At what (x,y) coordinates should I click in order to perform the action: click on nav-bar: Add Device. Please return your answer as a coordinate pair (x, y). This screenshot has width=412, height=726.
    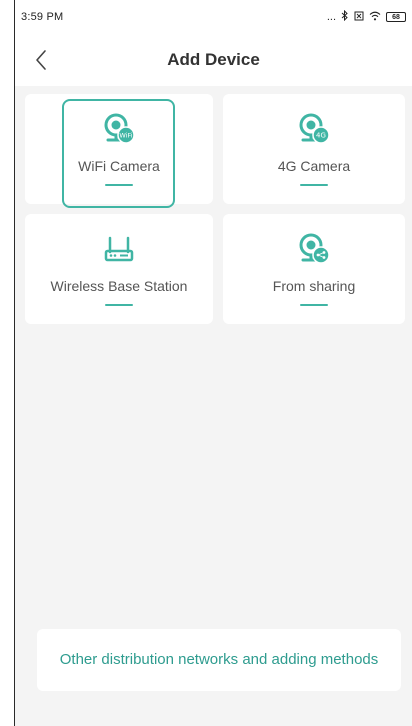
    Looking at the image, I should click on (213, 60).